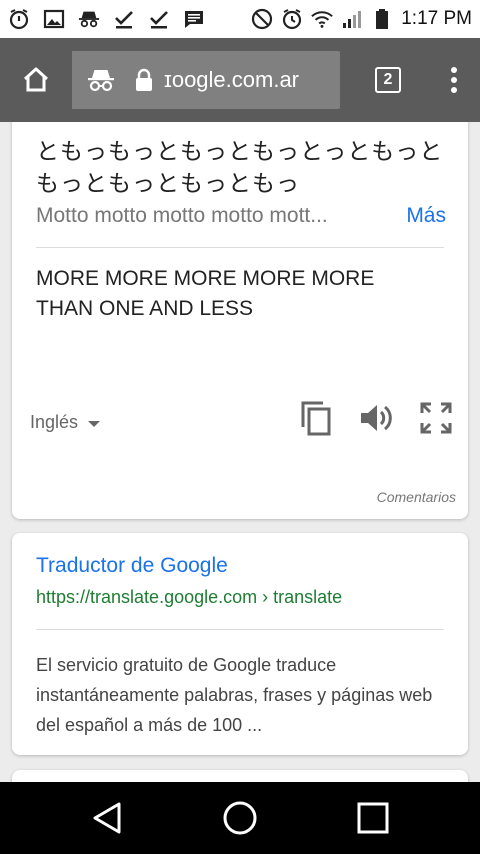 The image size is (480, 854). I want to click on fullscreen-button, so click(436, 418).